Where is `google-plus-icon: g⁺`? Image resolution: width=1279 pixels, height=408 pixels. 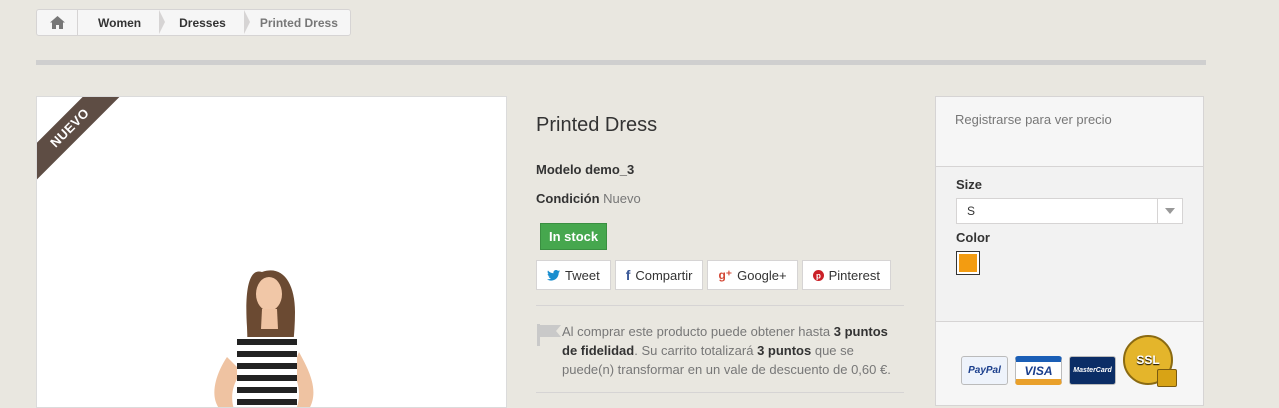 google-plus-icon: g⁺ is located at coordinates (725, 275).